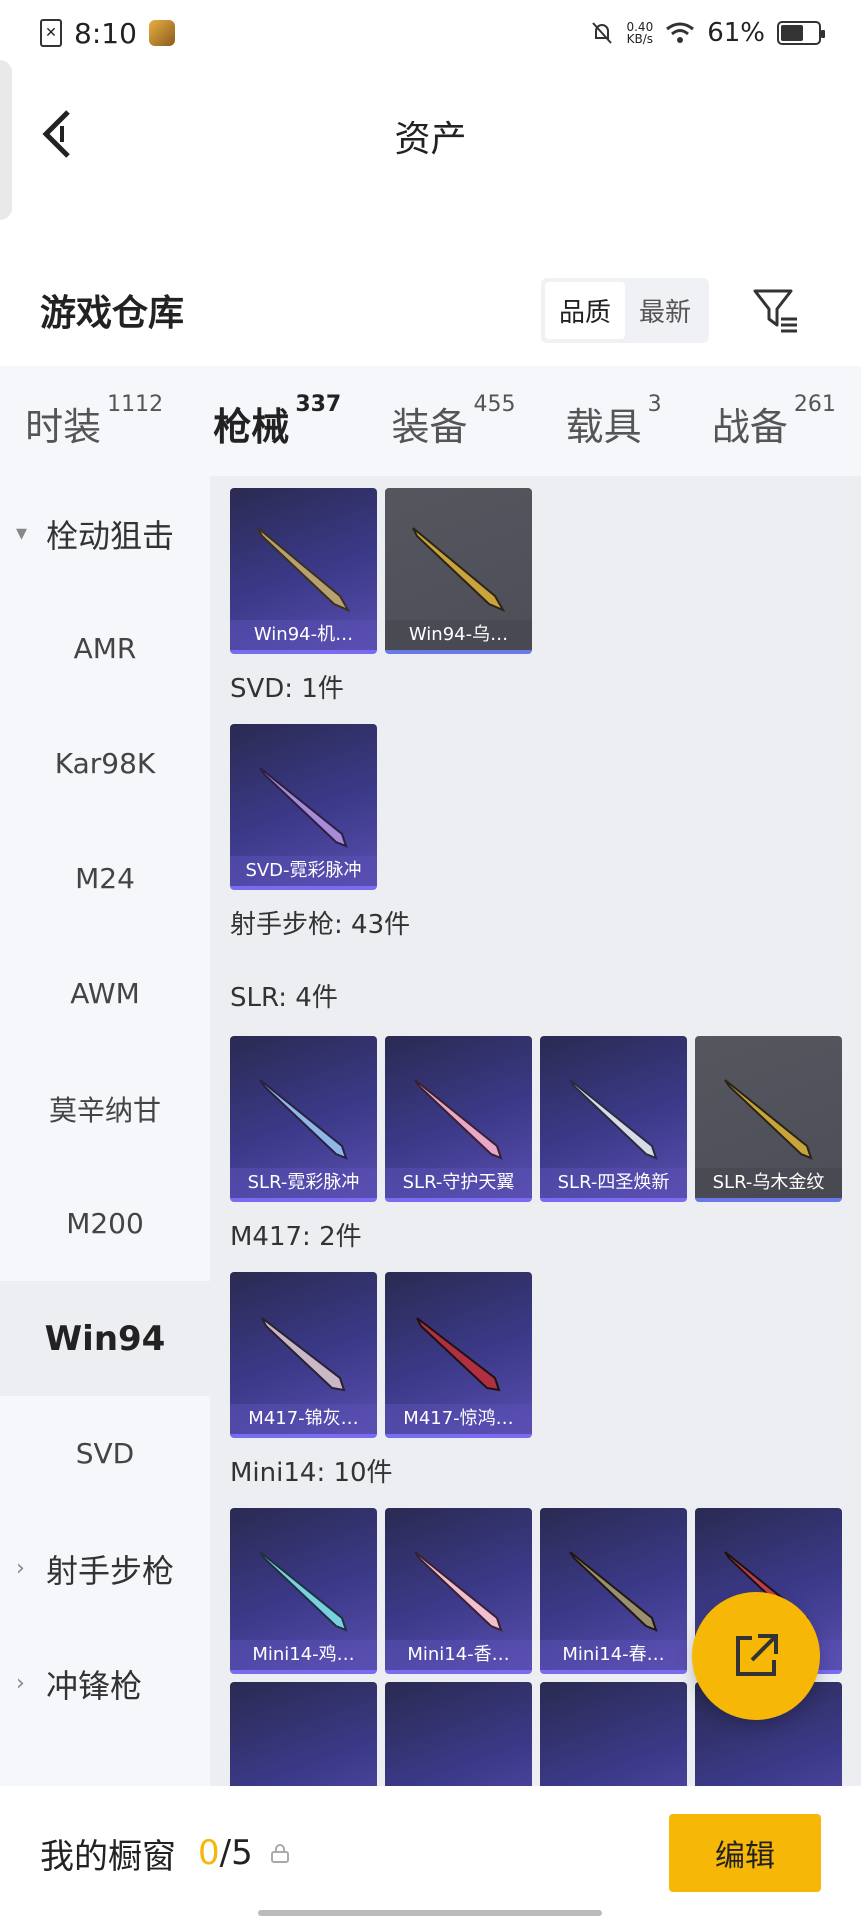  I want to click on side-item-m24: M24, so click(105, 878).